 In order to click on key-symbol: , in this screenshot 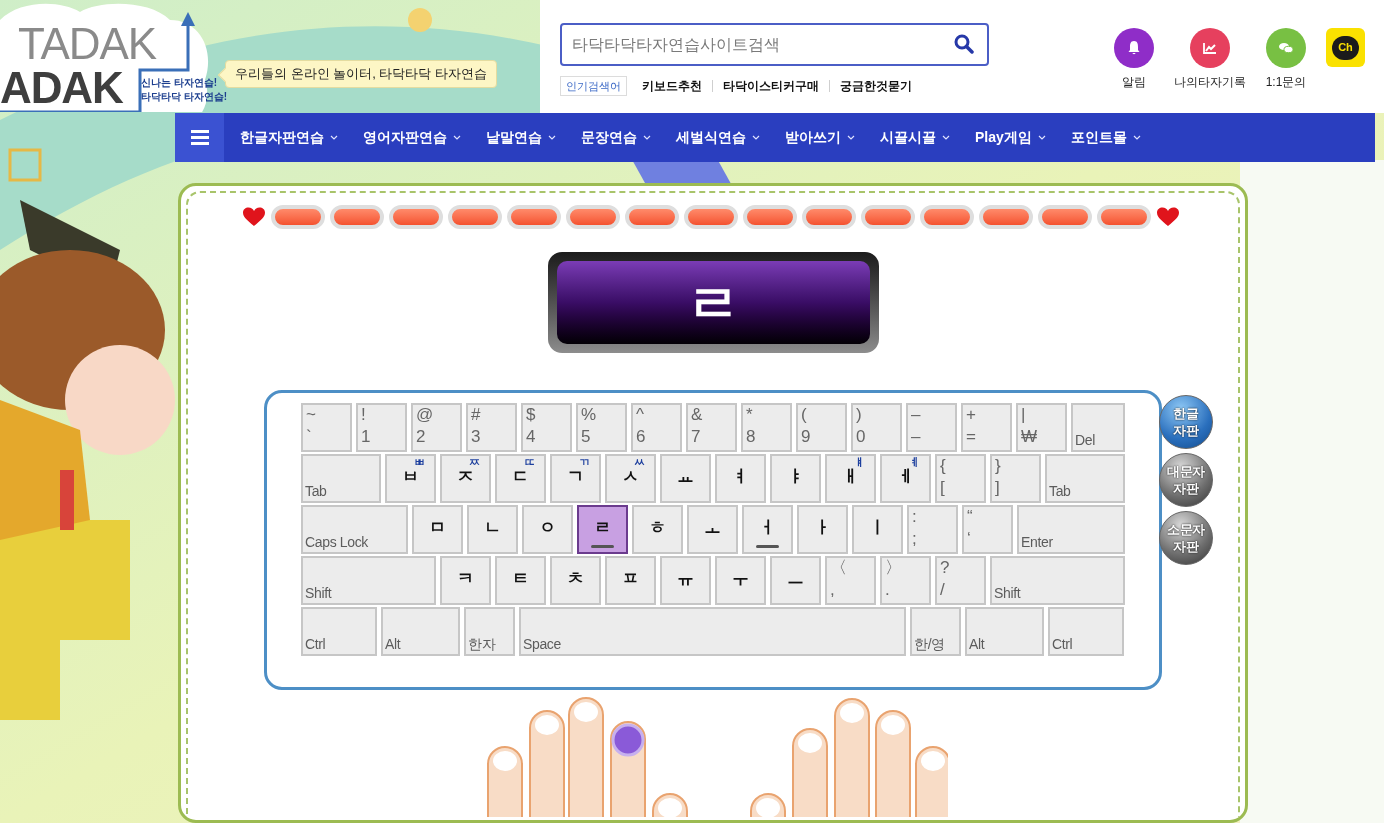, I will do `click(832, 590)`.